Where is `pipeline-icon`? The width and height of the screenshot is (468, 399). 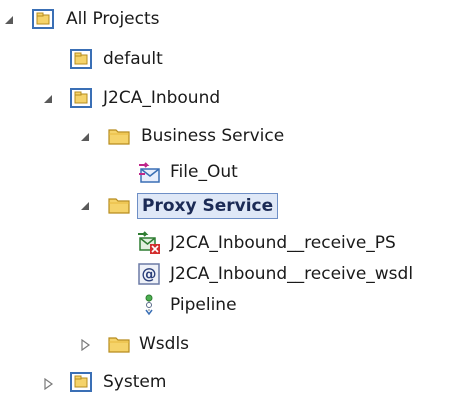 pipeline-icon is located at coordinates (149, 305).